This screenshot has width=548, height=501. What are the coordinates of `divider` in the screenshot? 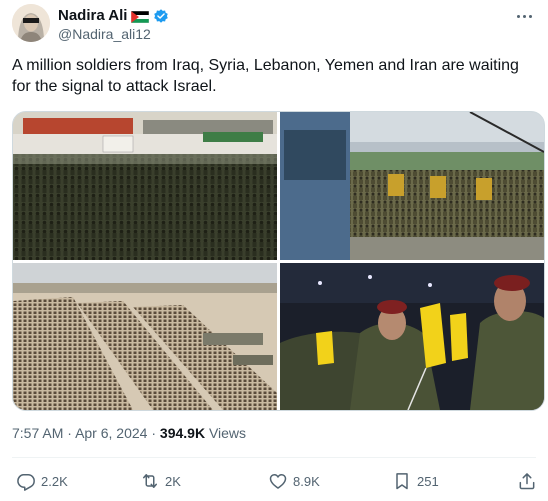 It's located at (274, 457).